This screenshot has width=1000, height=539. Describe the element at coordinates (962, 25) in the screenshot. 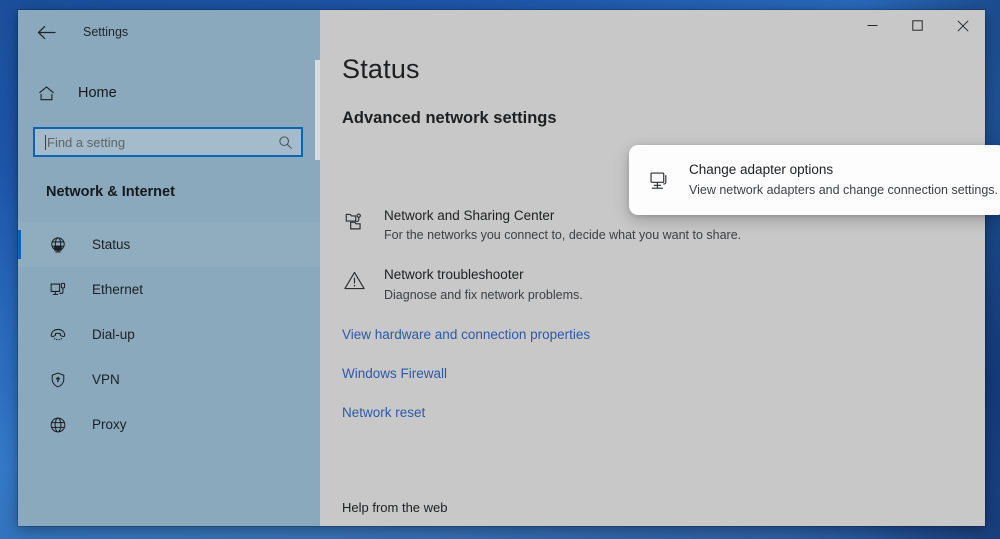

I see `close-button` at that location.